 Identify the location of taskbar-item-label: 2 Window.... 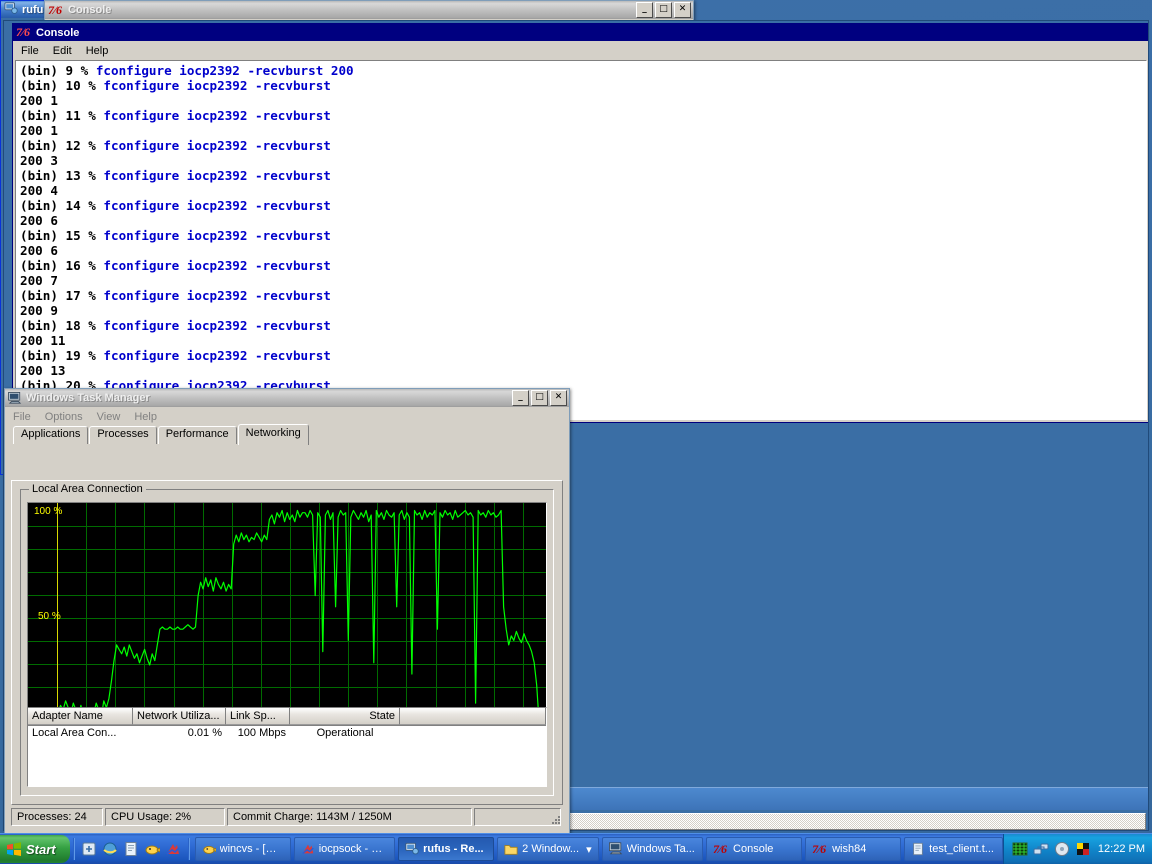
(551, 849).